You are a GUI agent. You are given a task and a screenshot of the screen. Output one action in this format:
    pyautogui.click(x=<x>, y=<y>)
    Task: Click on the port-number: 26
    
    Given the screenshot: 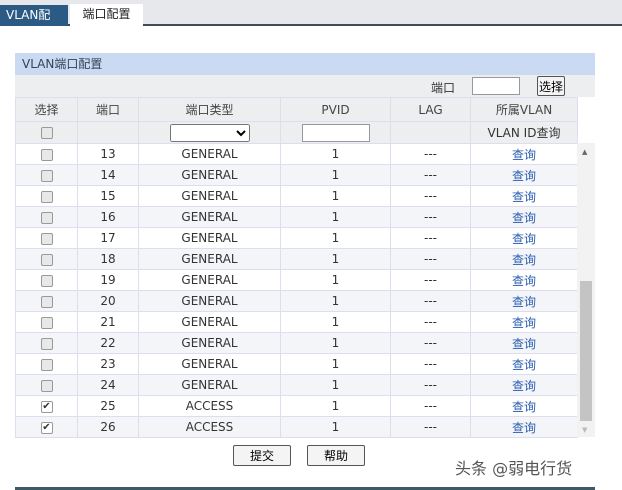 What is the action you would take?
    pyautogui.click(x=108, y=427)
    